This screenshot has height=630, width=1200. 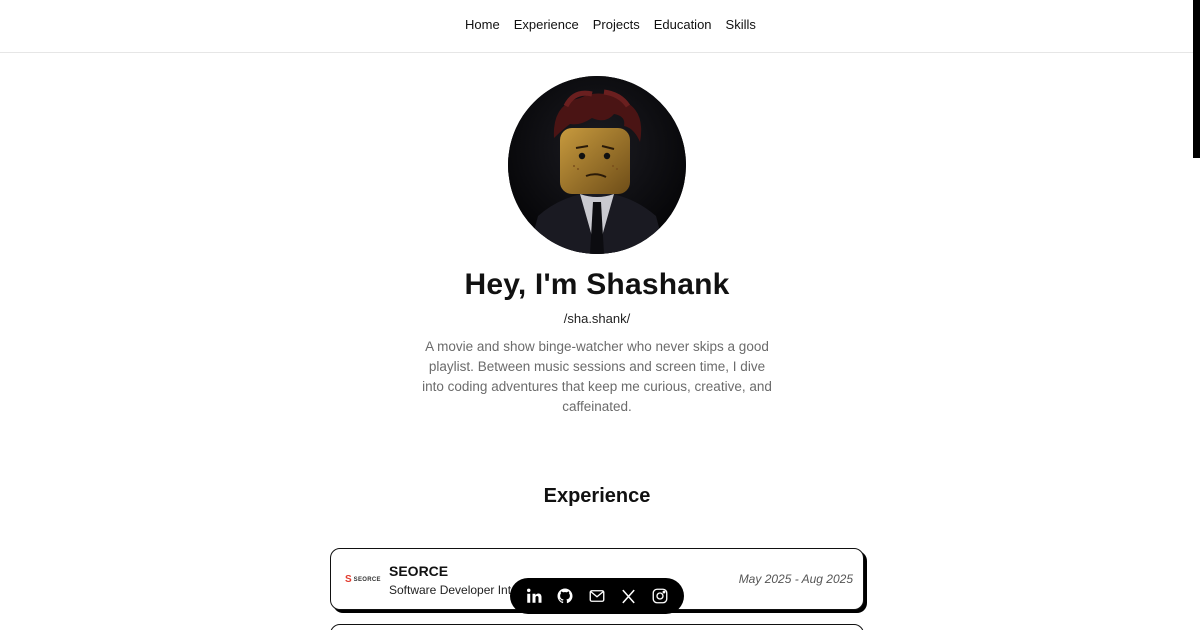 I want to click on logo-mark: S, so click(x=348, y=579).